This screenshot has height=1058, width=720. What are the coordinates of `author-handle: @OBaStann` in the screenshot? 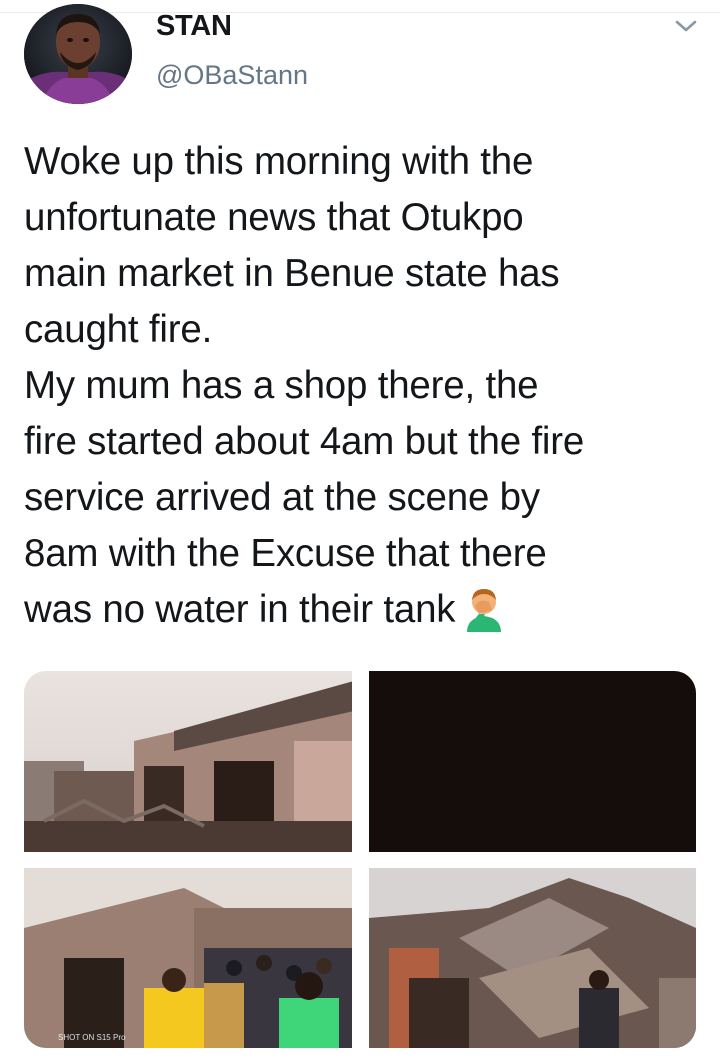 It's located at (232, 75).